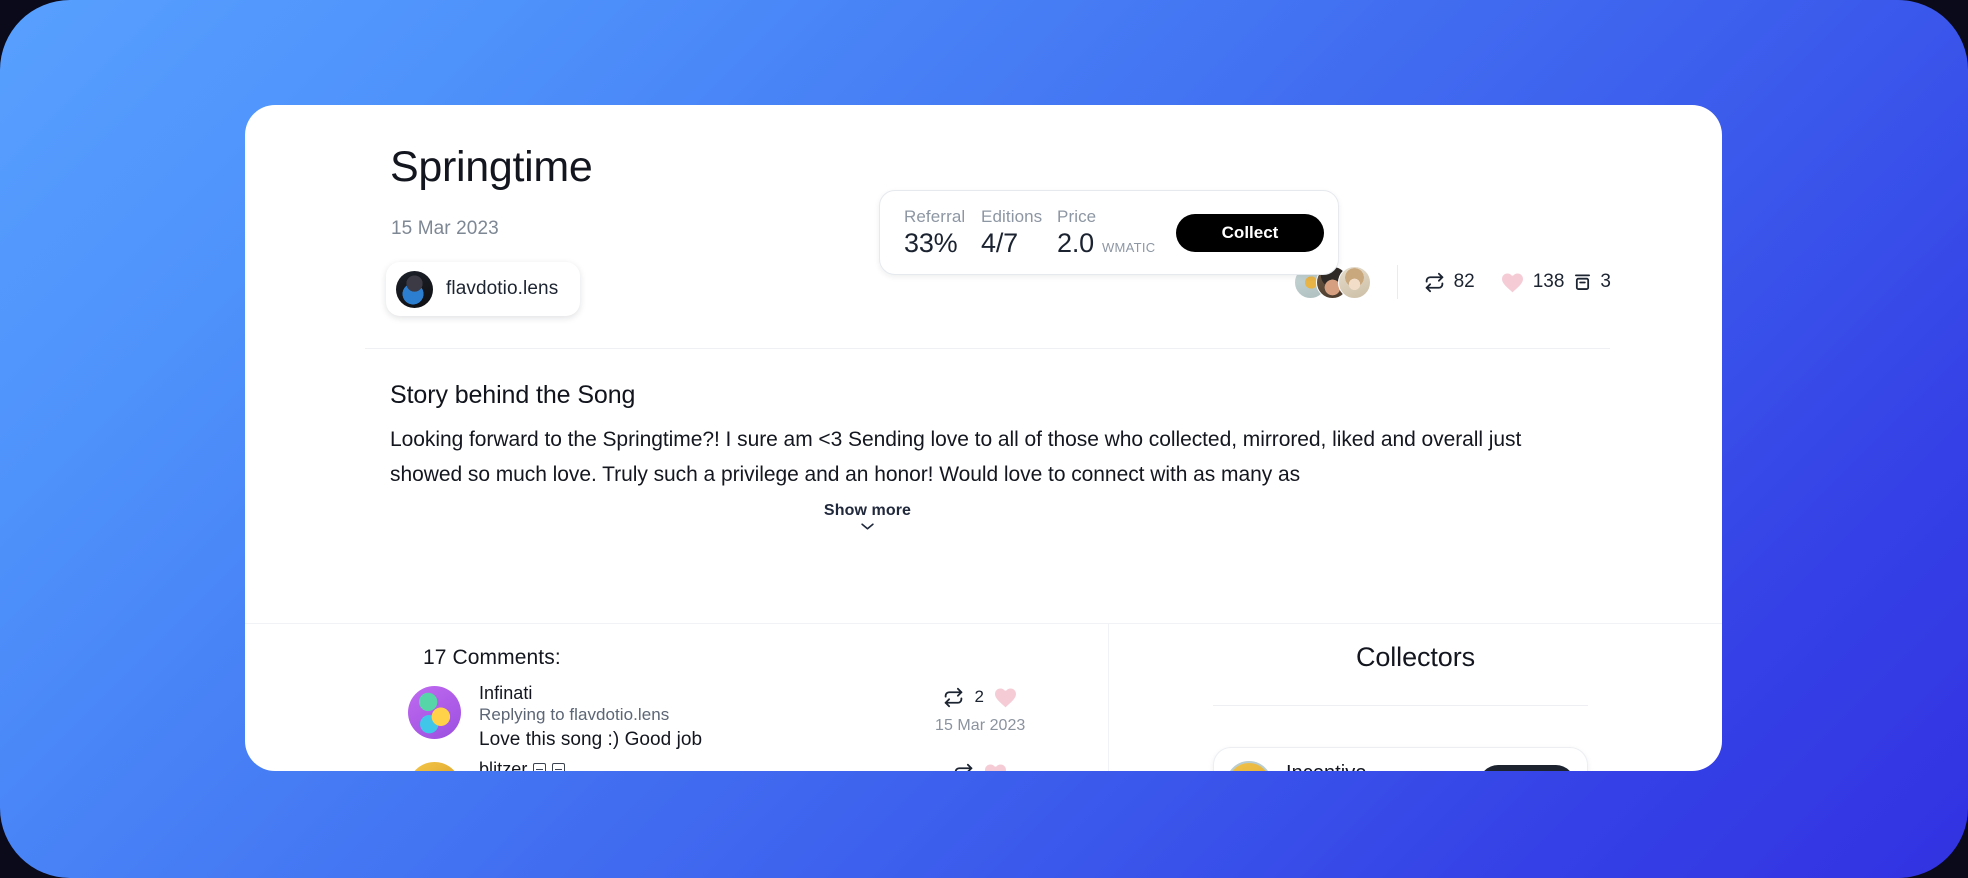  Describe the element at coordinates (1548, 281) in the screenshot. I see `like-count: 138` at that location.